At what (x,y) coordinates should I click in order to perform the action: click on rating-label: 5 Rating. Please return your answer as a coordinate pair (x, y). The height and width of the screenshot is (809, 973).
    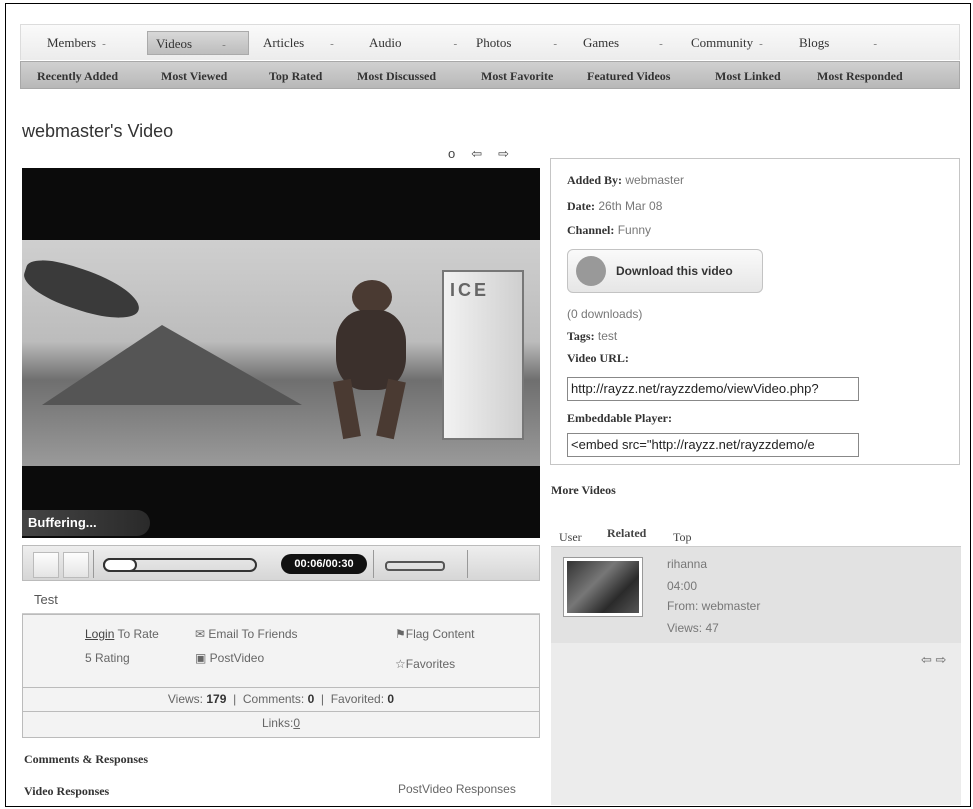
    Looking at the image, I should click on (107, 658).